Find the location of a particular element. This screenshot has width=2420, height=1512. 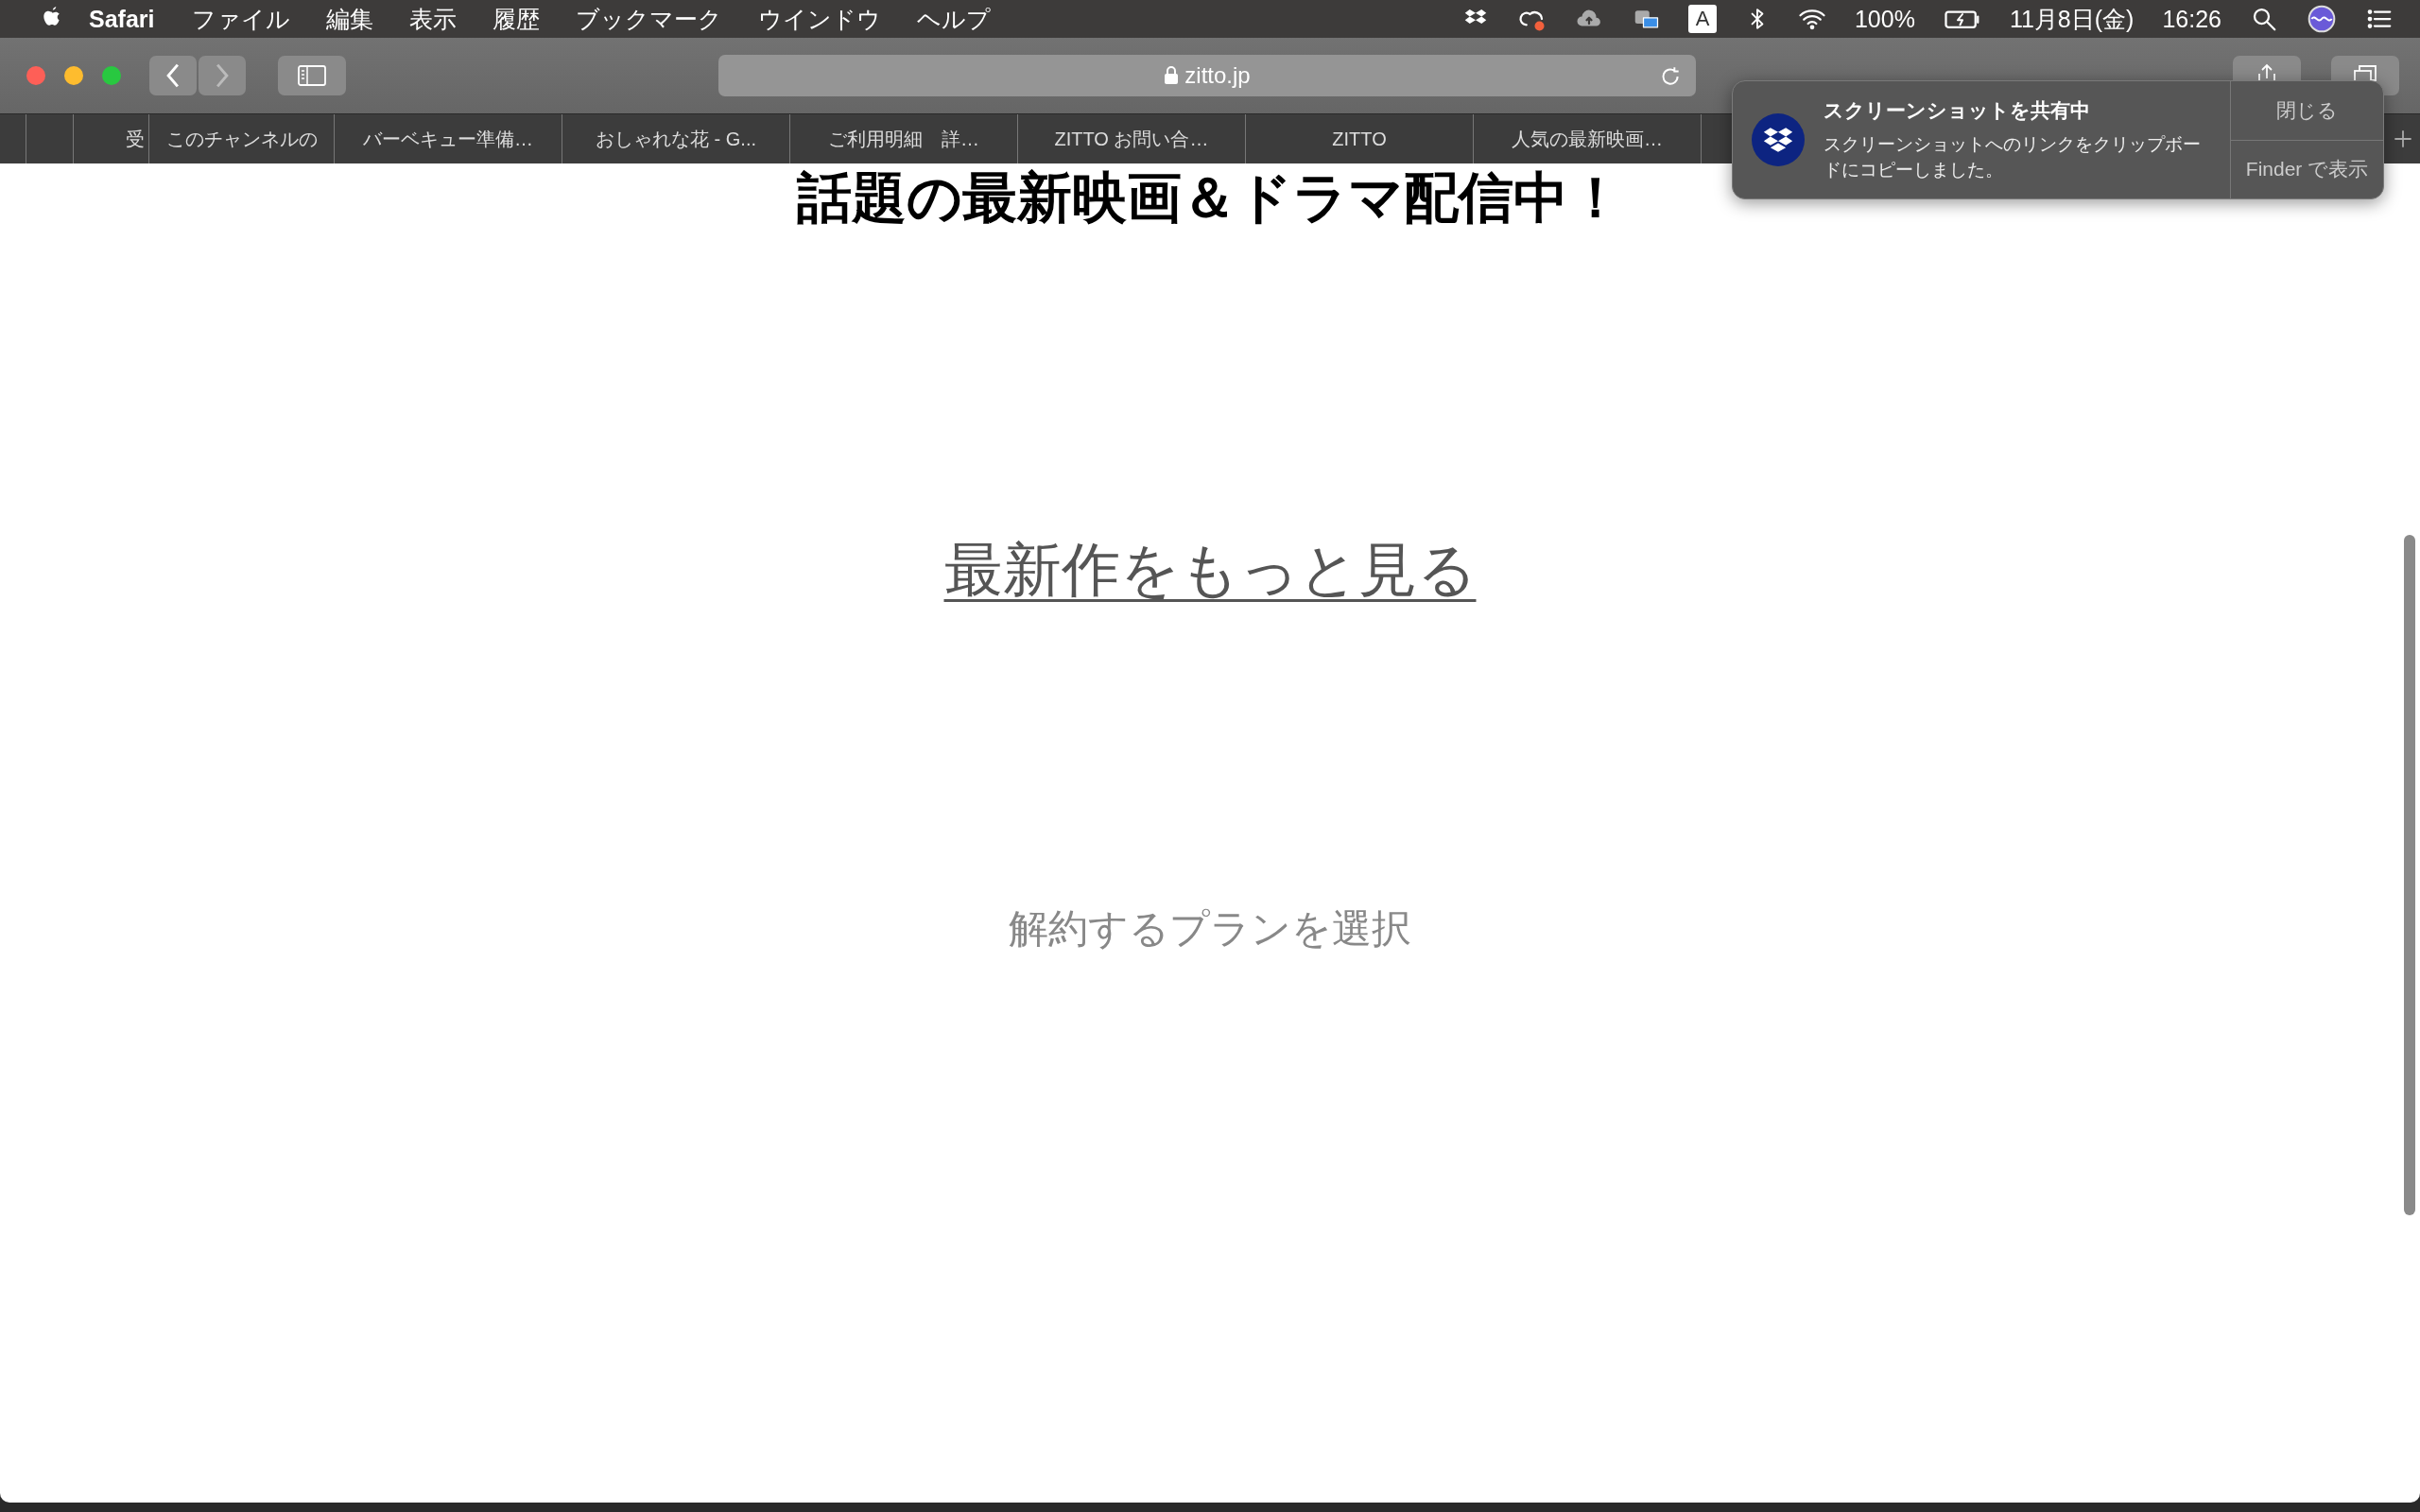

notification-action: 閉じる is located at coordinates (2307, 110).